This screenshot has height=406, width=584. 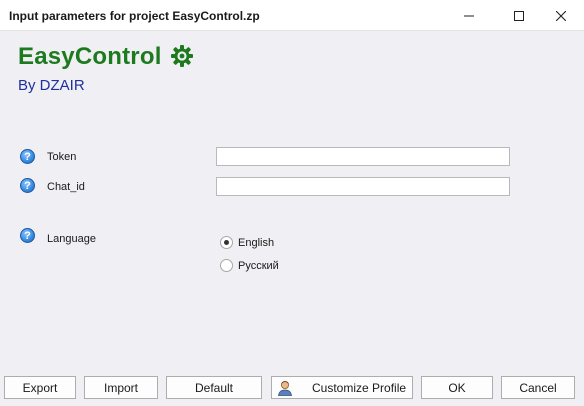 I want to click on user-profile-icon, so click(x=285, y=388).